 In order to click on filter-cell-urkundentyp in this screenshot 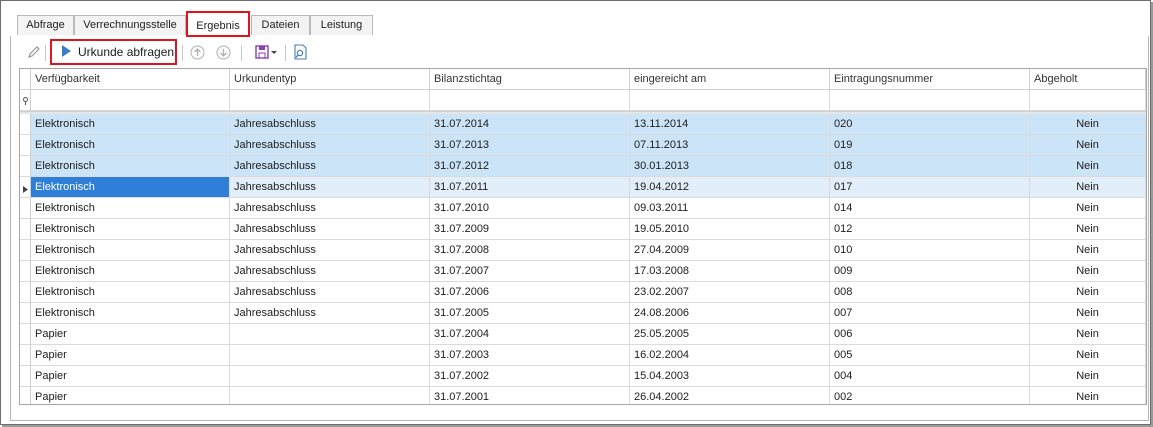, I will do `click(330, 100)`.